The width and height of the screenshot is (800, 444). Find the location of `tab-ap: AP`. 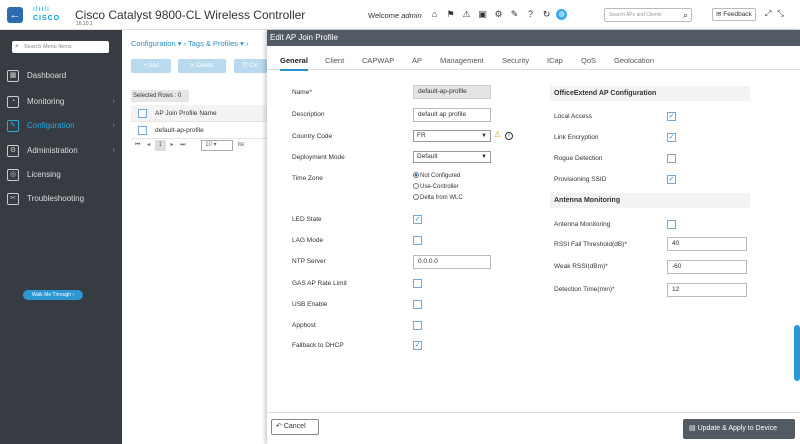

tab-ap: AP is located at coordinates (417, 60).